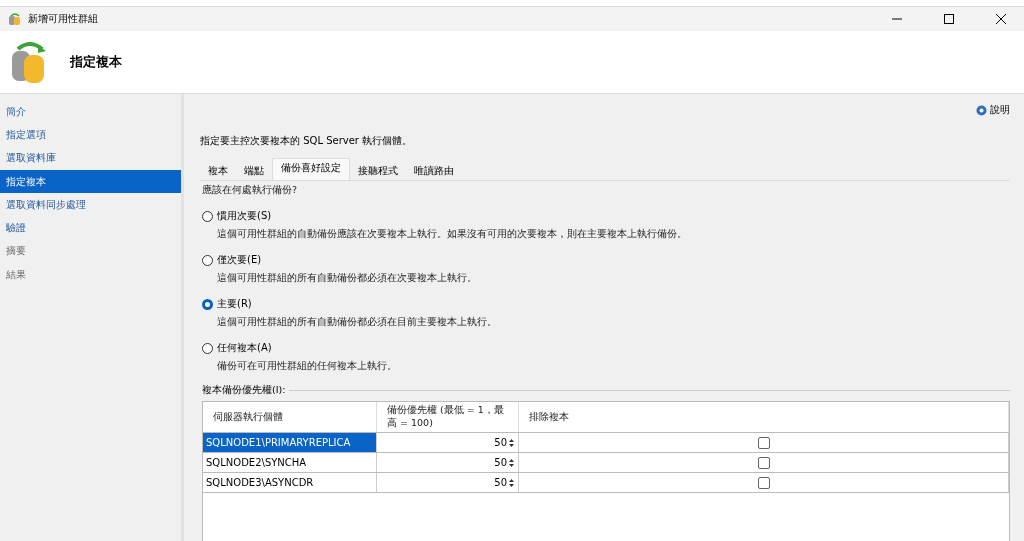 This screenshot has height=541, width=1024. What do you see at coordinates (239, 260) in the screenshot?
I see `option-label: 僅次要(E)` at bounding box center [239, 260].